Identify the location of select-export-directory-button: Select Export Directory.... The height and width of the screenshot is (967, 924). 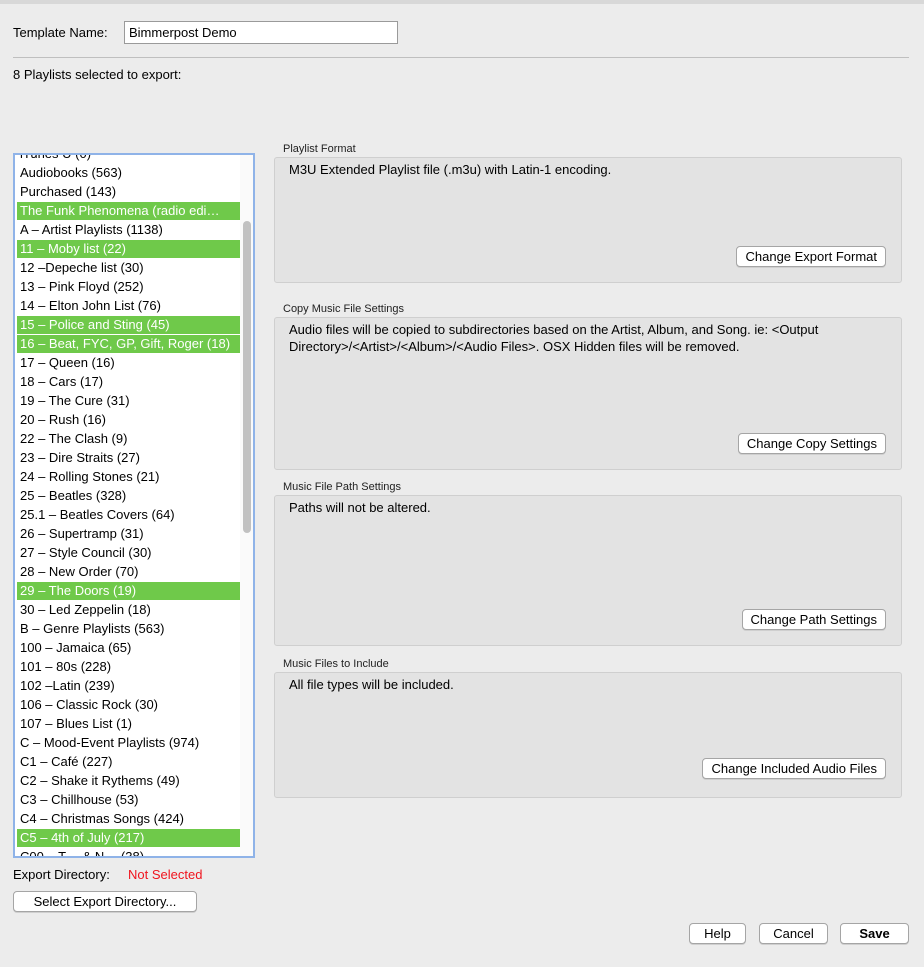
(105, 901).